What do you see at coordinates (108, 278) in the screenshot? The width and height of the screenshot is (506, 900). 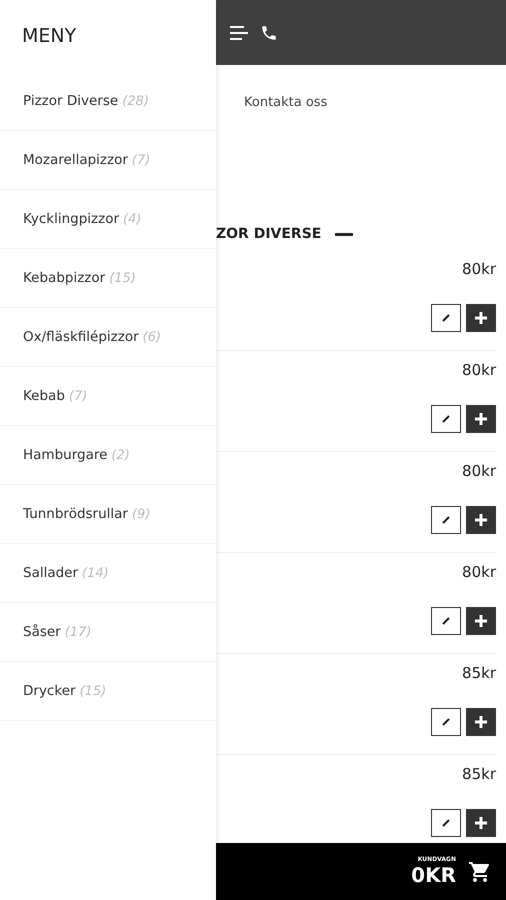 I see `menu-item: Kebabpizzor (15)` at bounding box center [108, 278].